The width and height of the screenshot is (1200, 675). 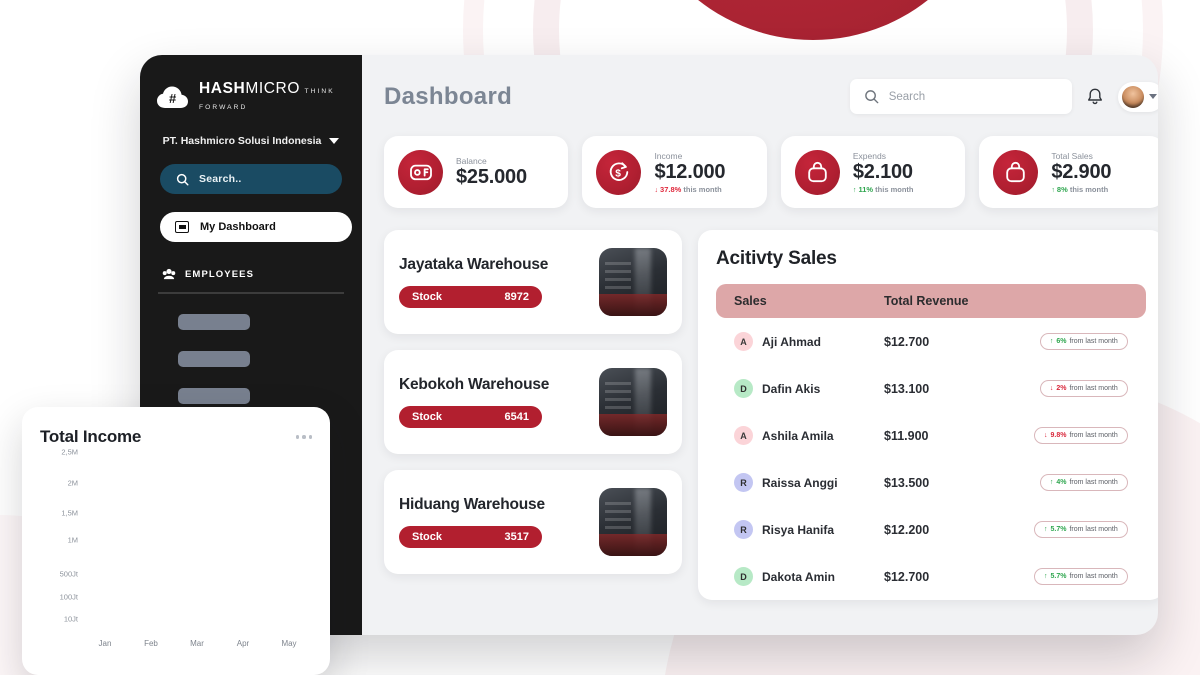 I want to click on warehouse-name: Hiduang Warehouse, so click(x=472, y=504).